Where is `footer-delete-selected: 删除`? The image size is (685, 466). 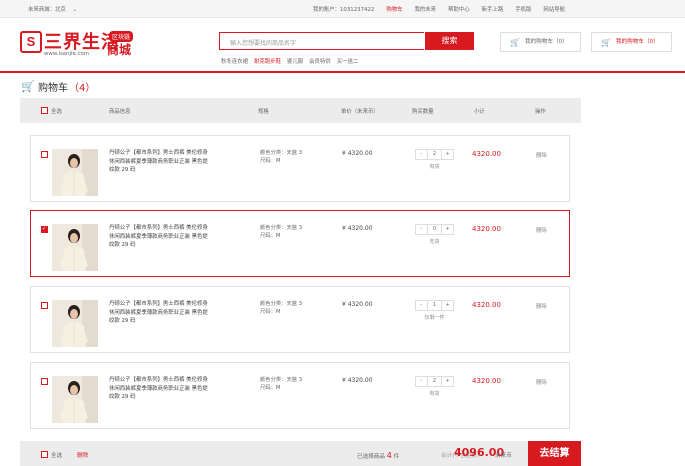 footer-delete-selected: 删除 is located at coordinates (82, 455).